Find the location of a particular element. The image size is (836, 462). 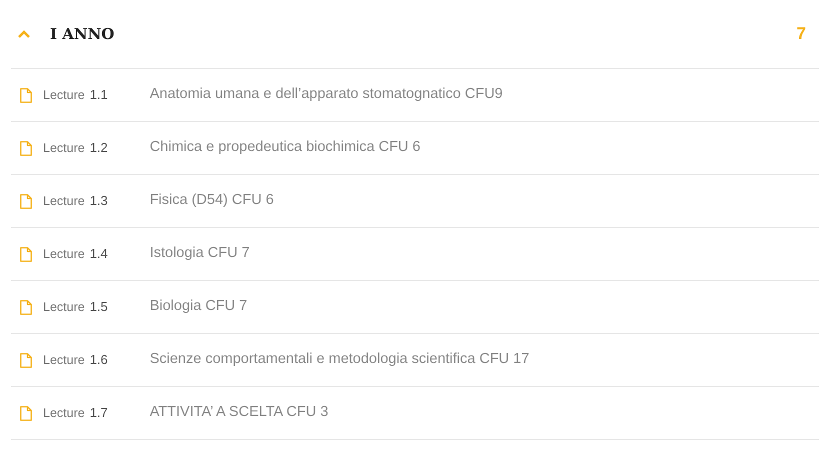

lecture-title: Chimica e propedeutica biochimica CFU 6 is located at coordinates (285, 148).